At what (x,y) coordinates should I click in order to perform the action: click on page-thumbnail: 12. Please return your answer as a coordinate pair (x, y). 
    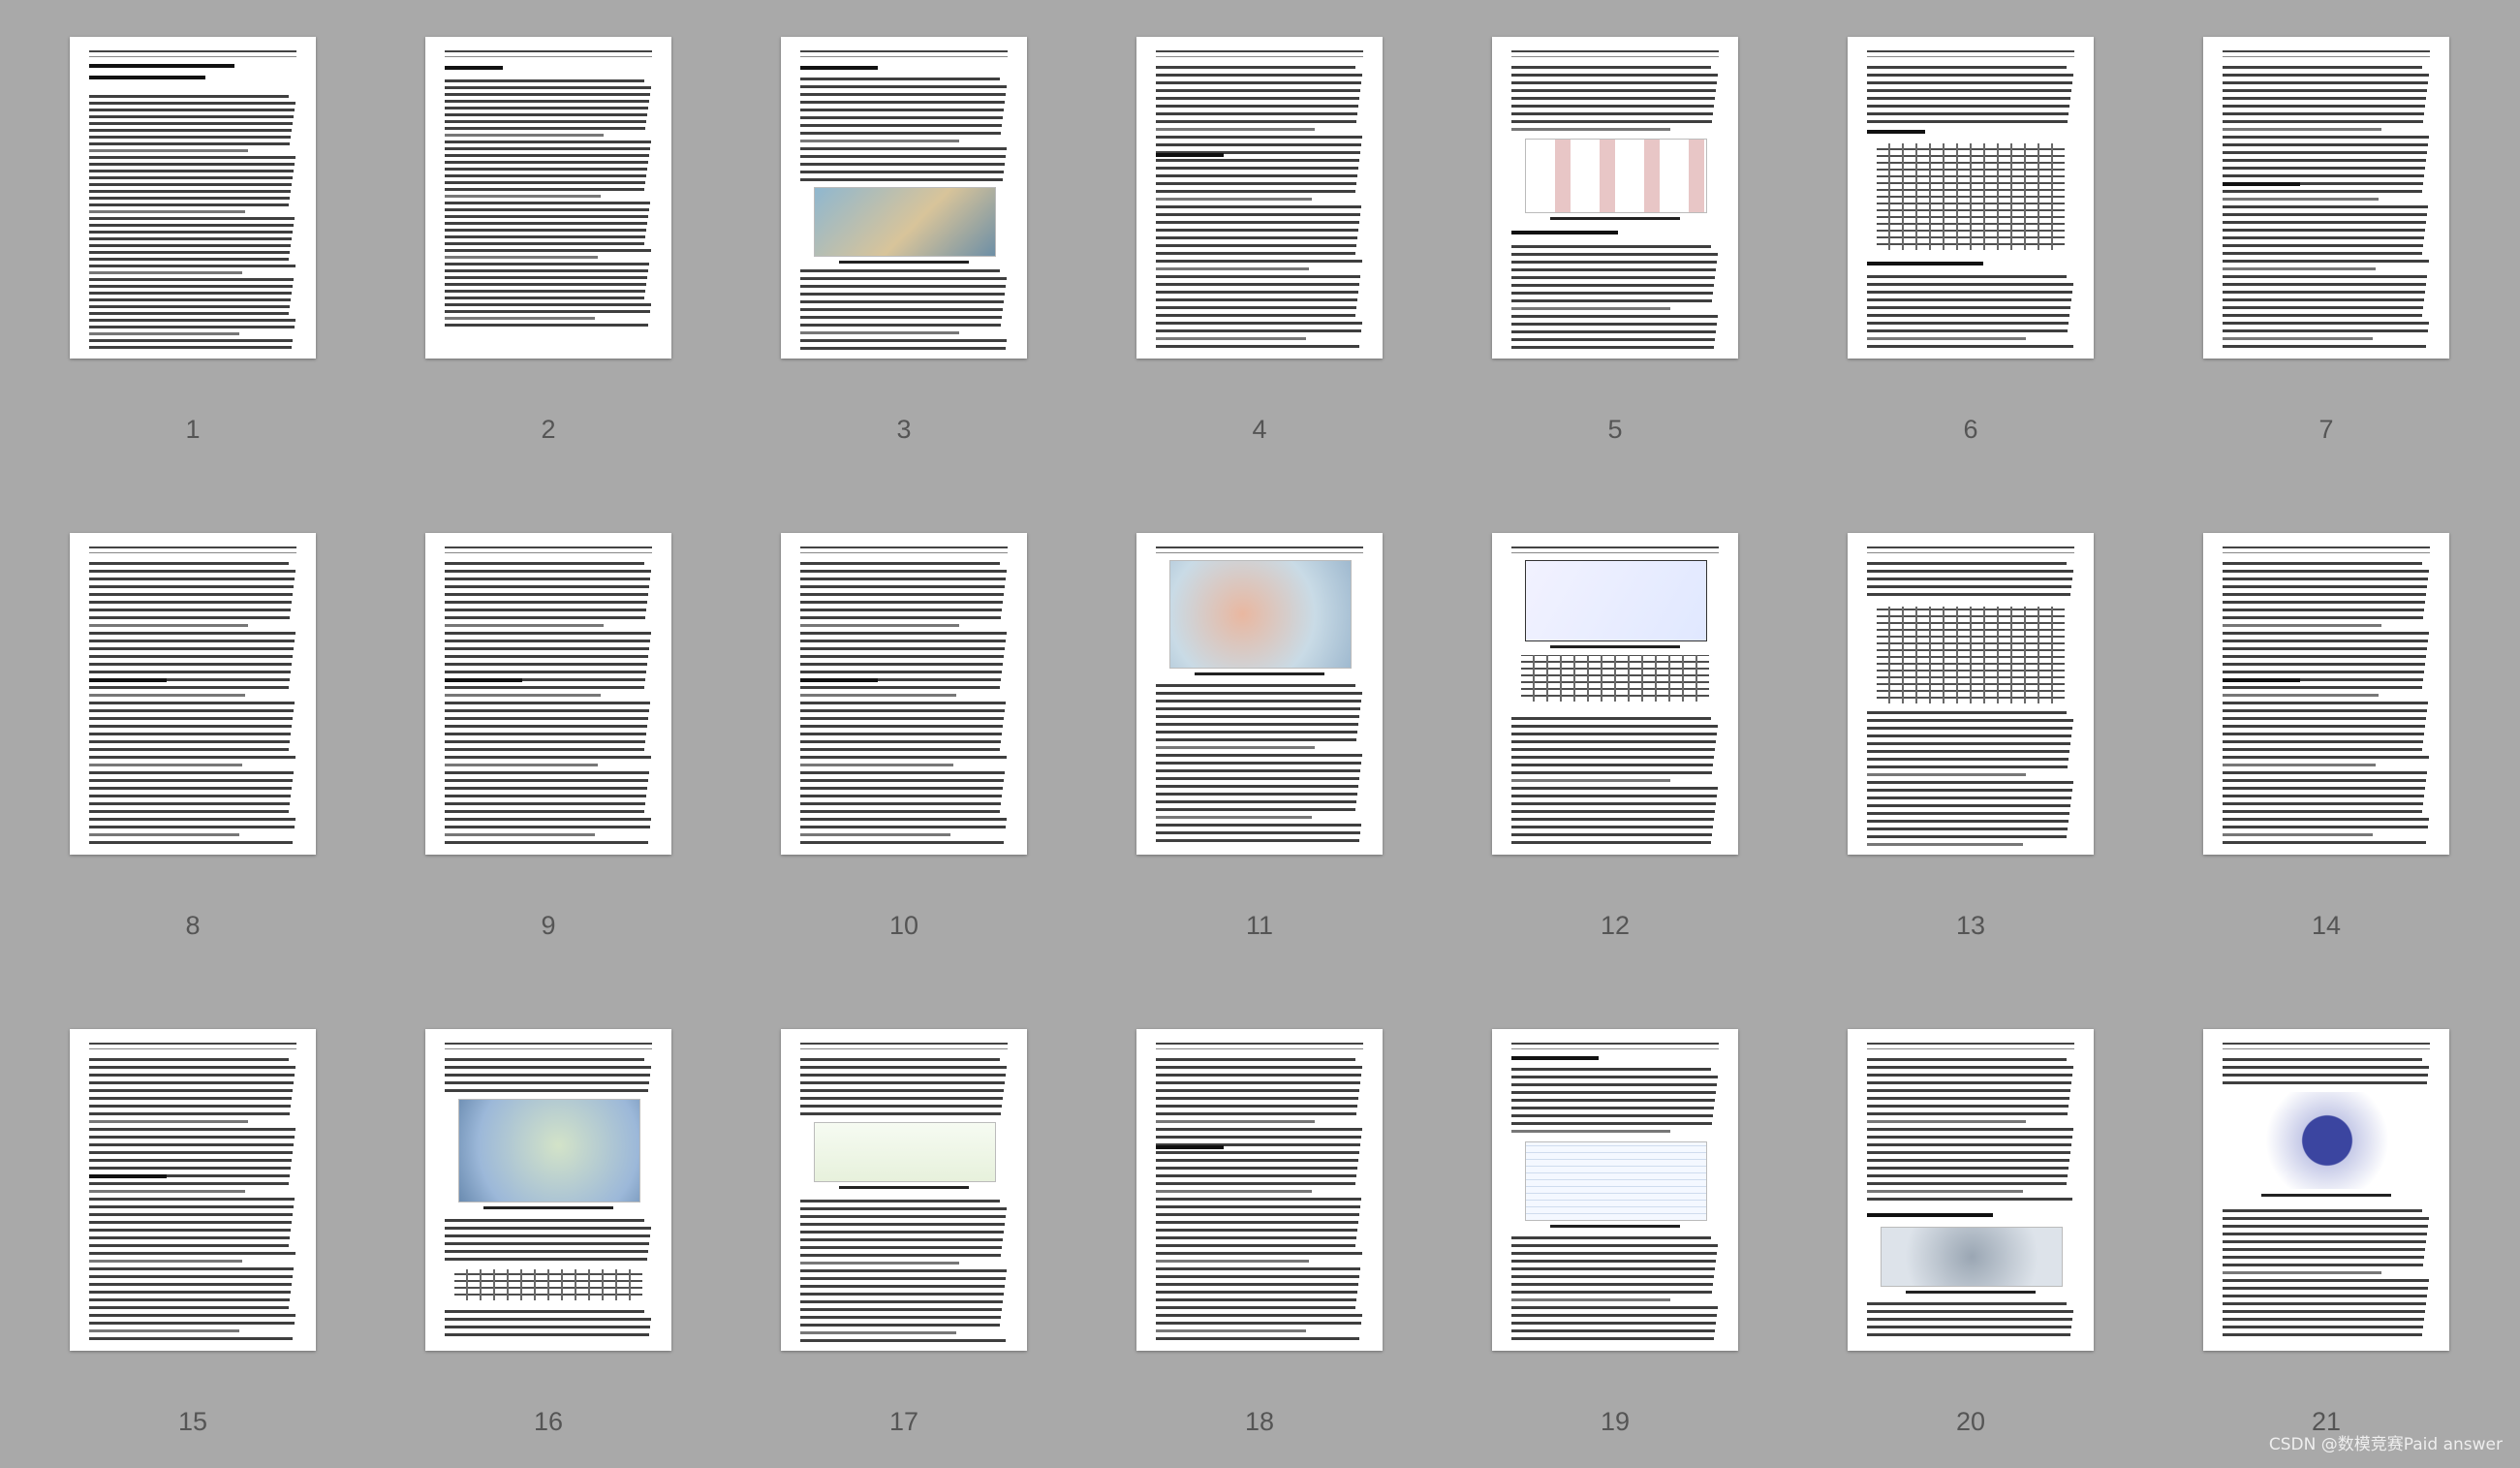
    Looking at the image, I should click on (1617, 737).